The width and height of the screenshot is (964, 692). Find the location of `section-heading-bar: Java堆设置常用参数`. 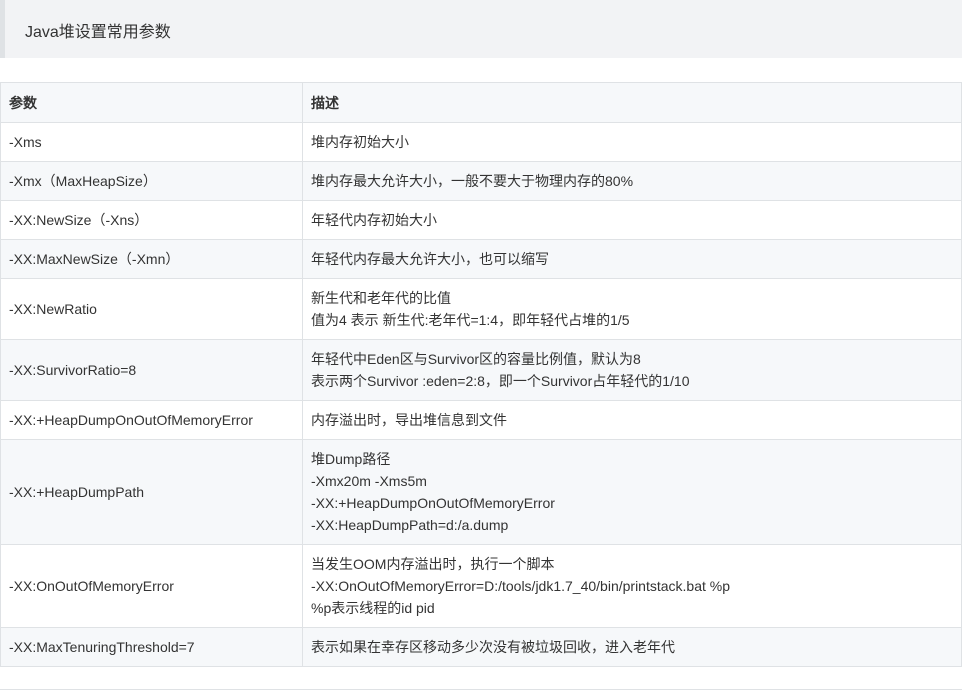

section-heading-bar: Java堆设置常用参数 is located at coordinates (481, 29).